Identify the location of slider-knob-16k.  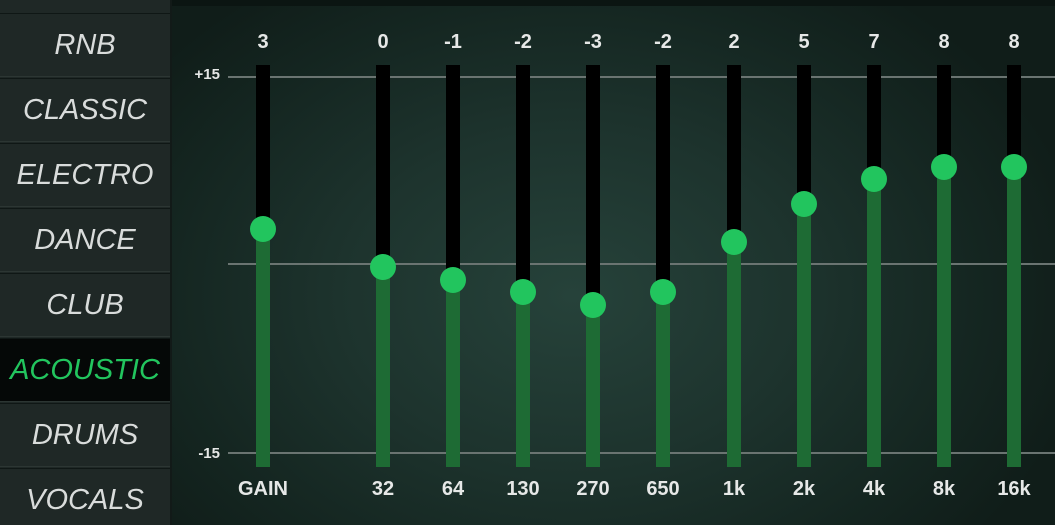
(1014, 166).